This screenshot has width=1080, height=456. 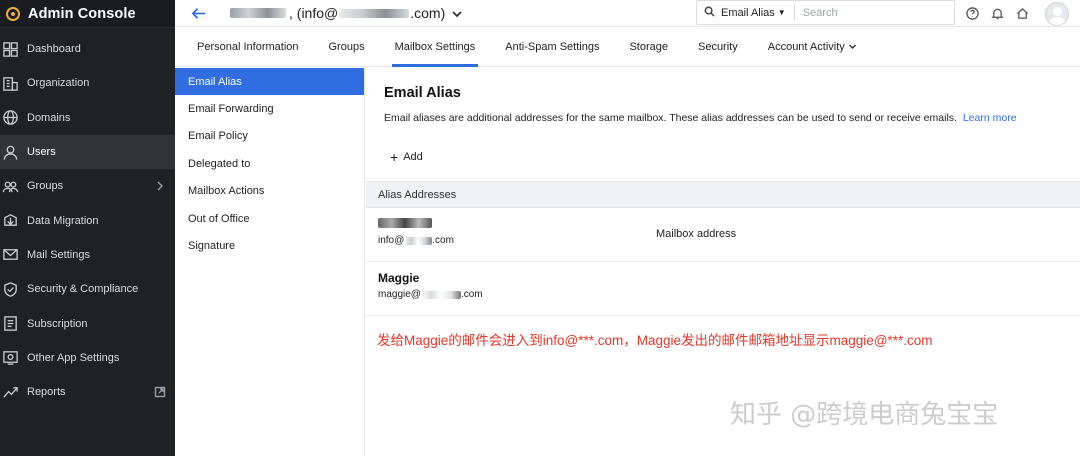 I want to click on caret-down-icon: ▼, so click(x=781, y=12).